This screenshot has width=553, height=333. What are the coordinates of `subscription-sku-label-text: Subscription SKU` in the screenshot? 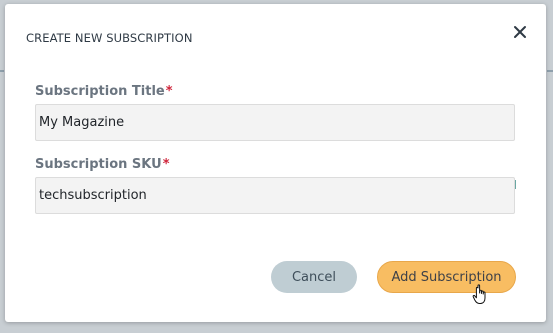 It's located at (98, 164).